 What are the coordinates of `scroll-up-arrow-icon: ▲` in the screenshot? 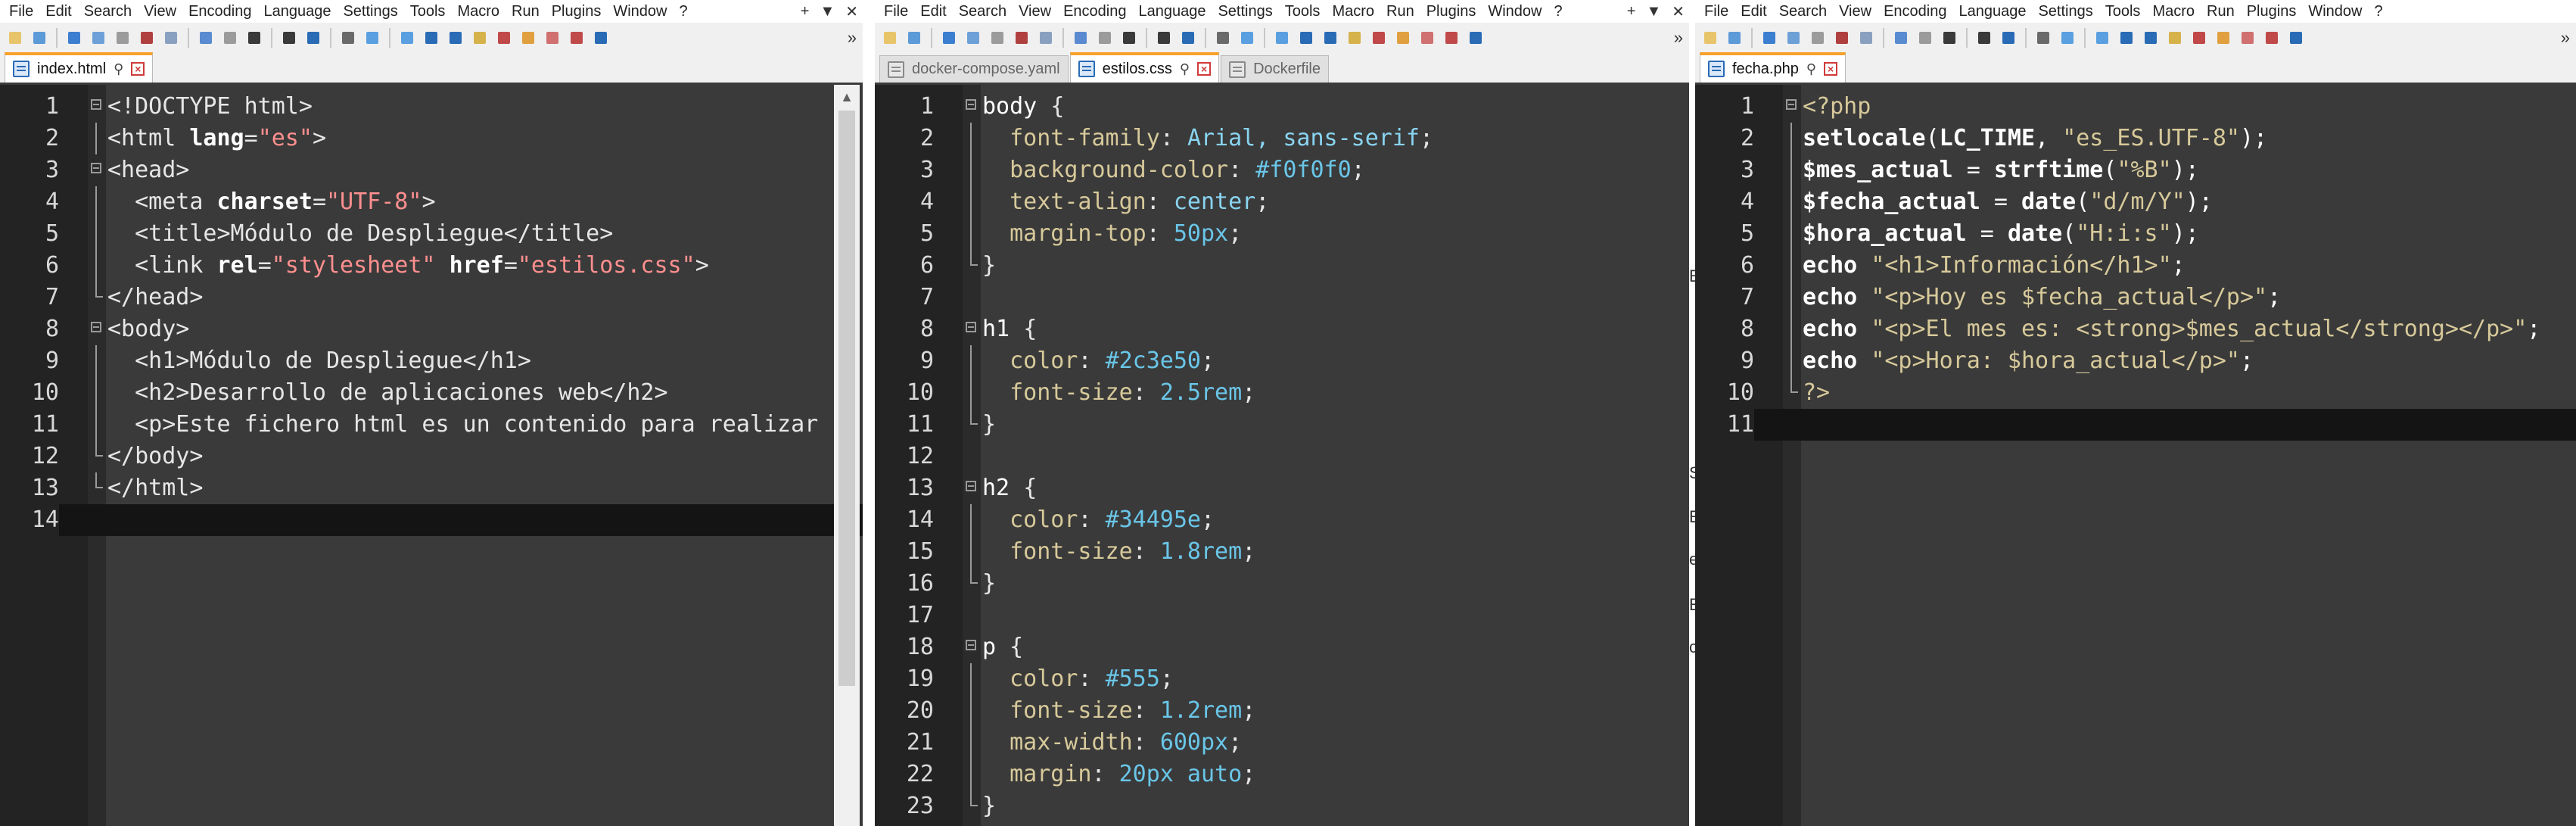 It's located at (847, 97).